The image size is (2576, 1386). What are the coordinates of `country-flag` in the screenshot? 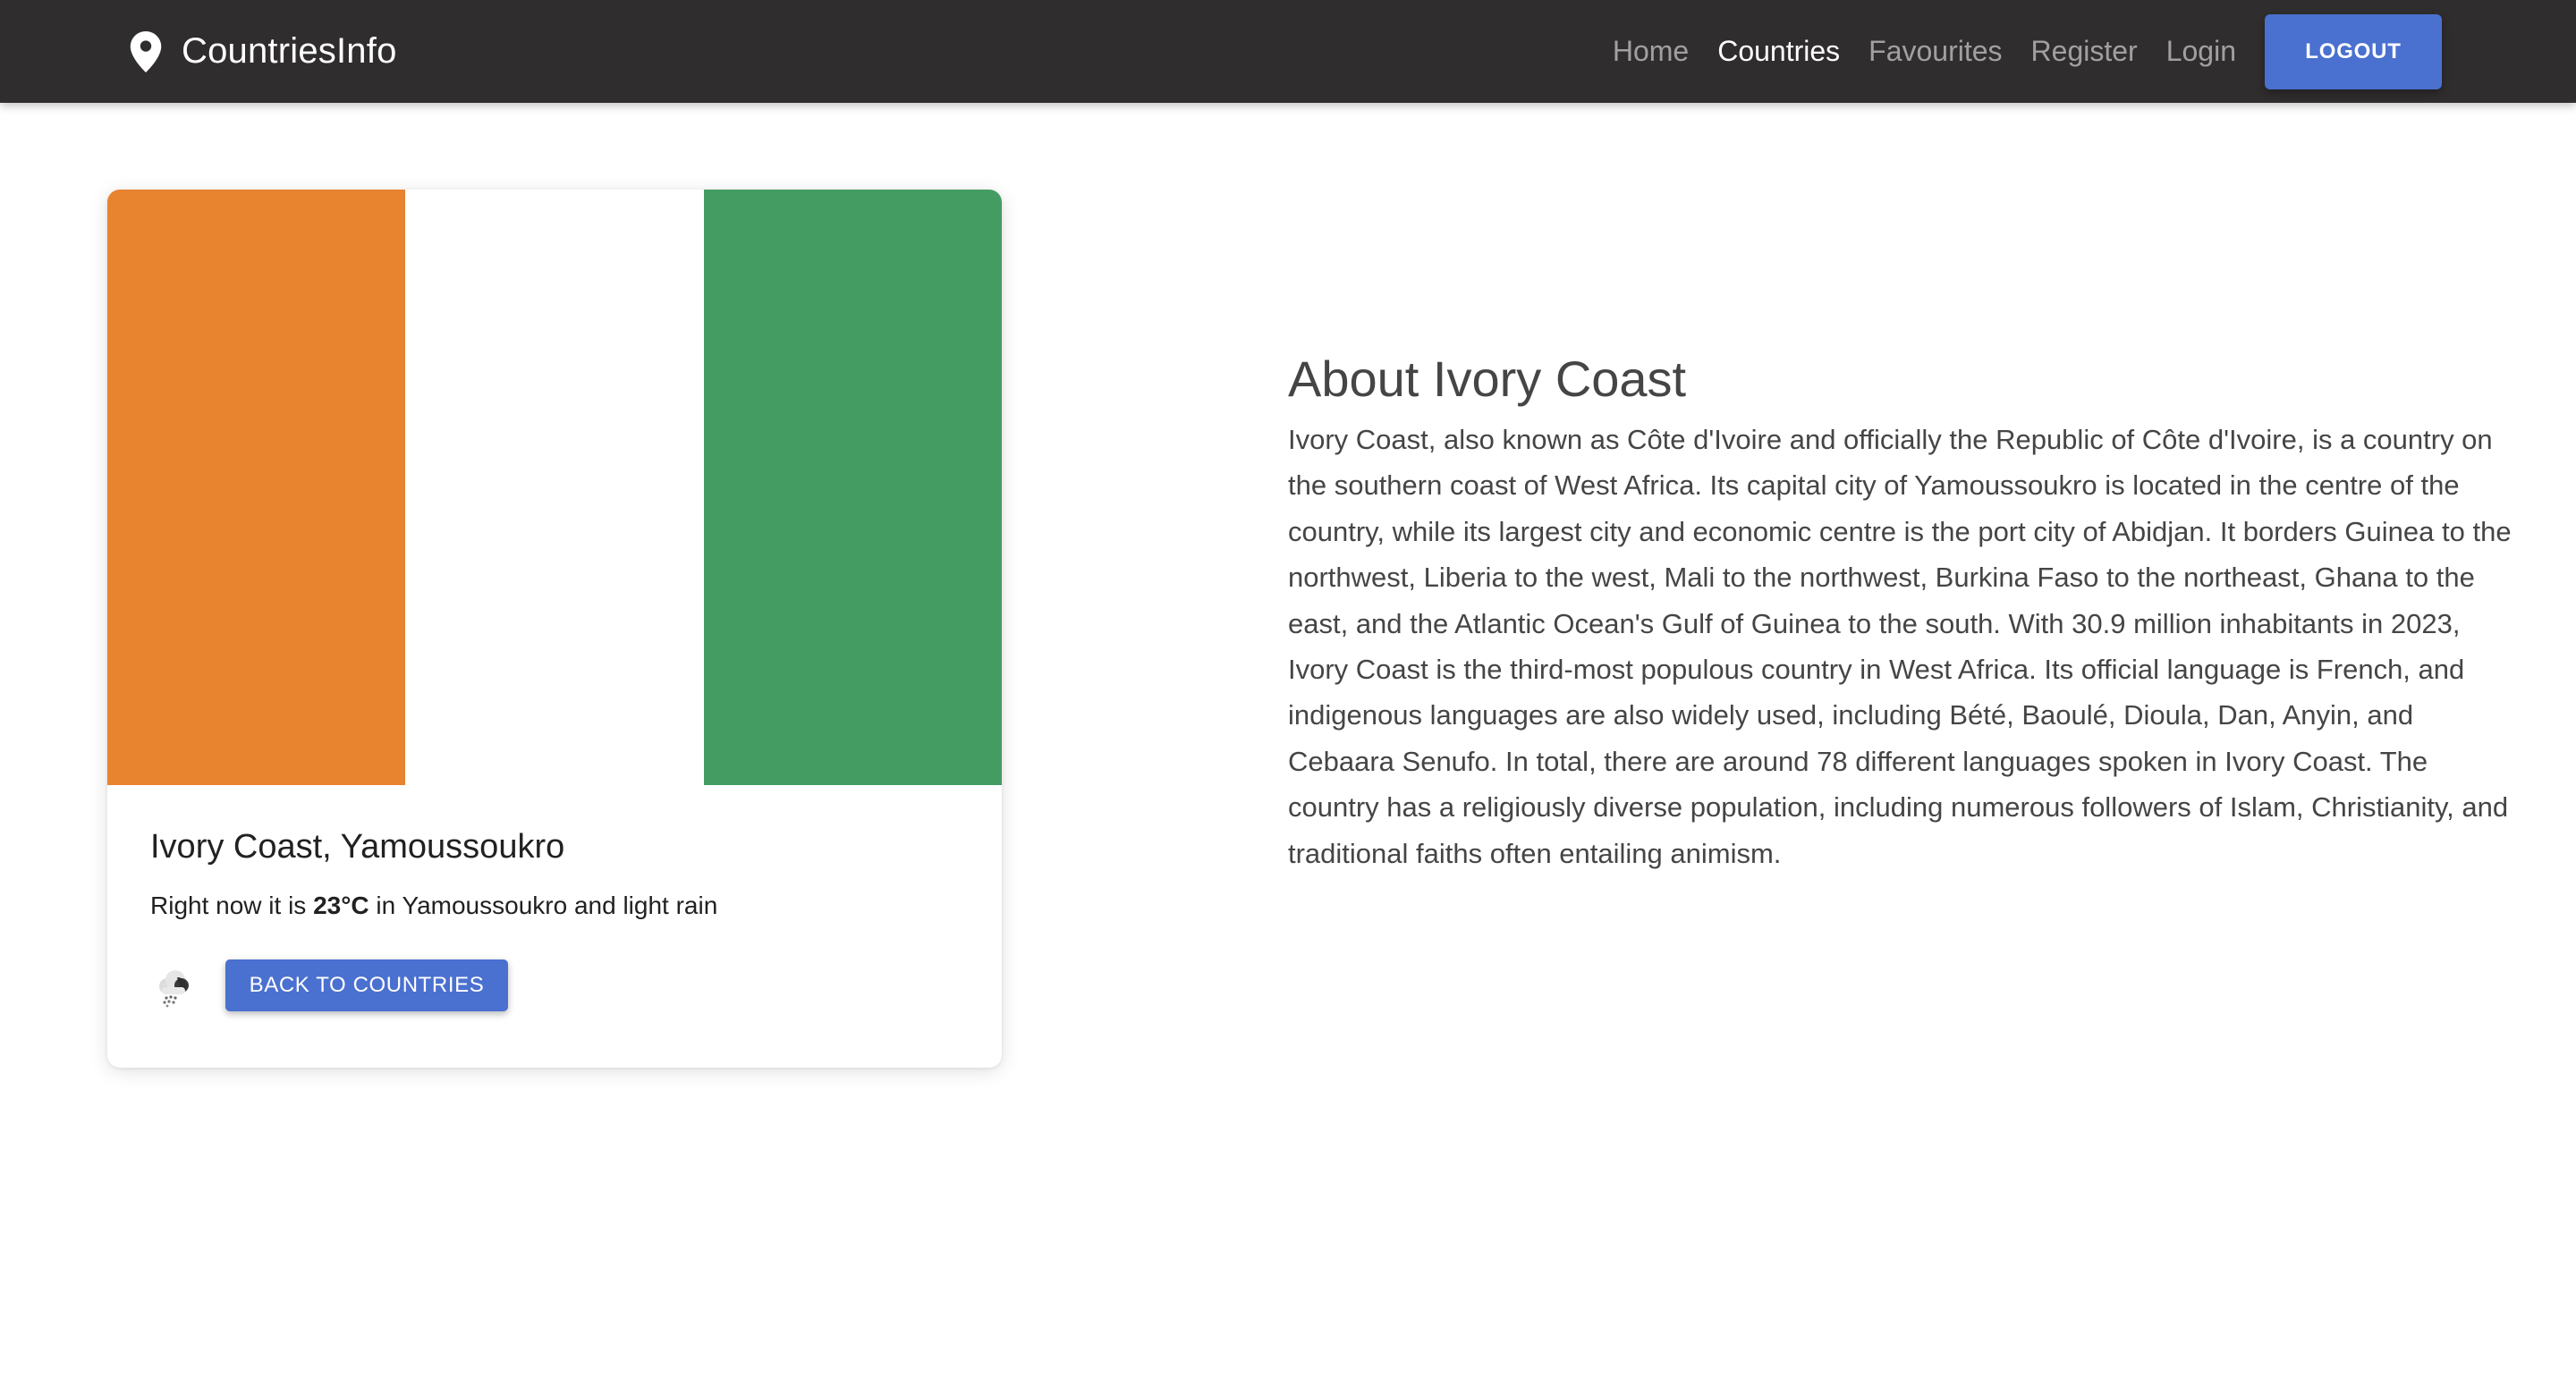 It's located at (554, 487).